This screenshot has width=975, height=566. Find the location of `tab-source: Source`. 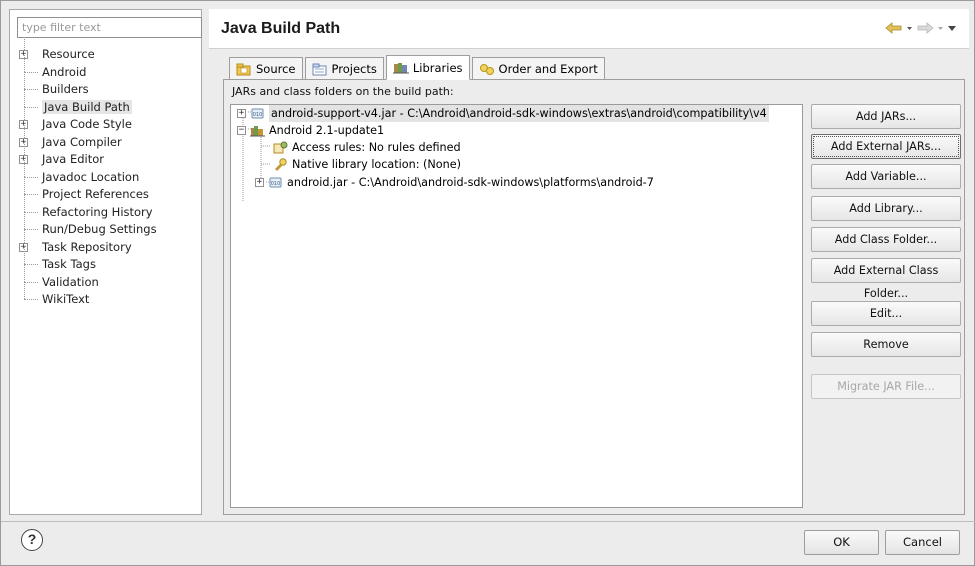

tab-source: Source is located at coordinates (266, 68).